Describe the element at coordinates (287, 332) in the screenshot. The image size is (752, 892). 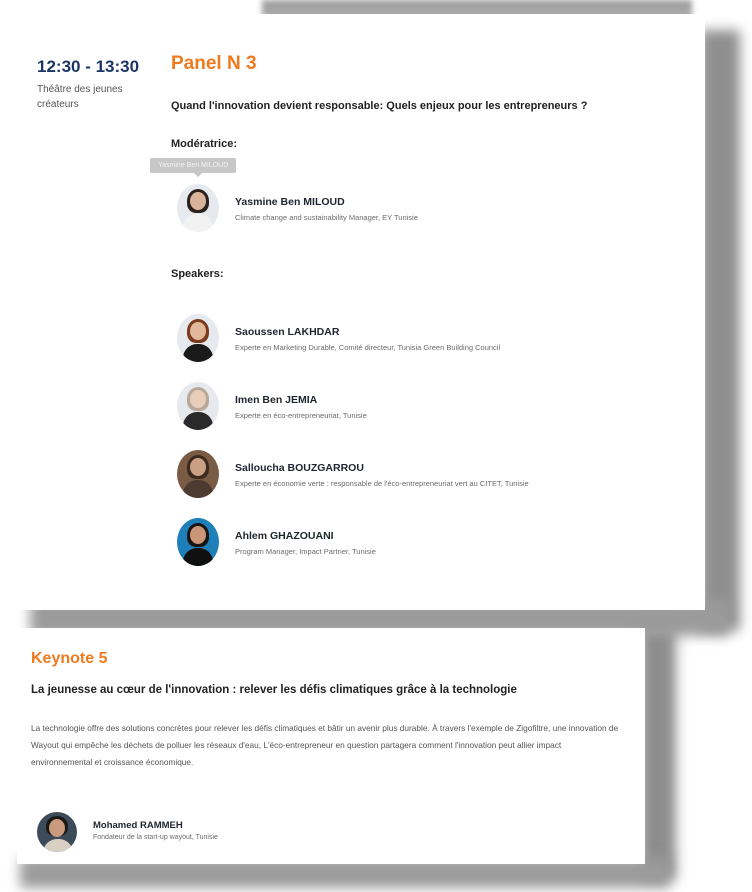
I see `person-name: Saoussen LAKHDAR` at that location.